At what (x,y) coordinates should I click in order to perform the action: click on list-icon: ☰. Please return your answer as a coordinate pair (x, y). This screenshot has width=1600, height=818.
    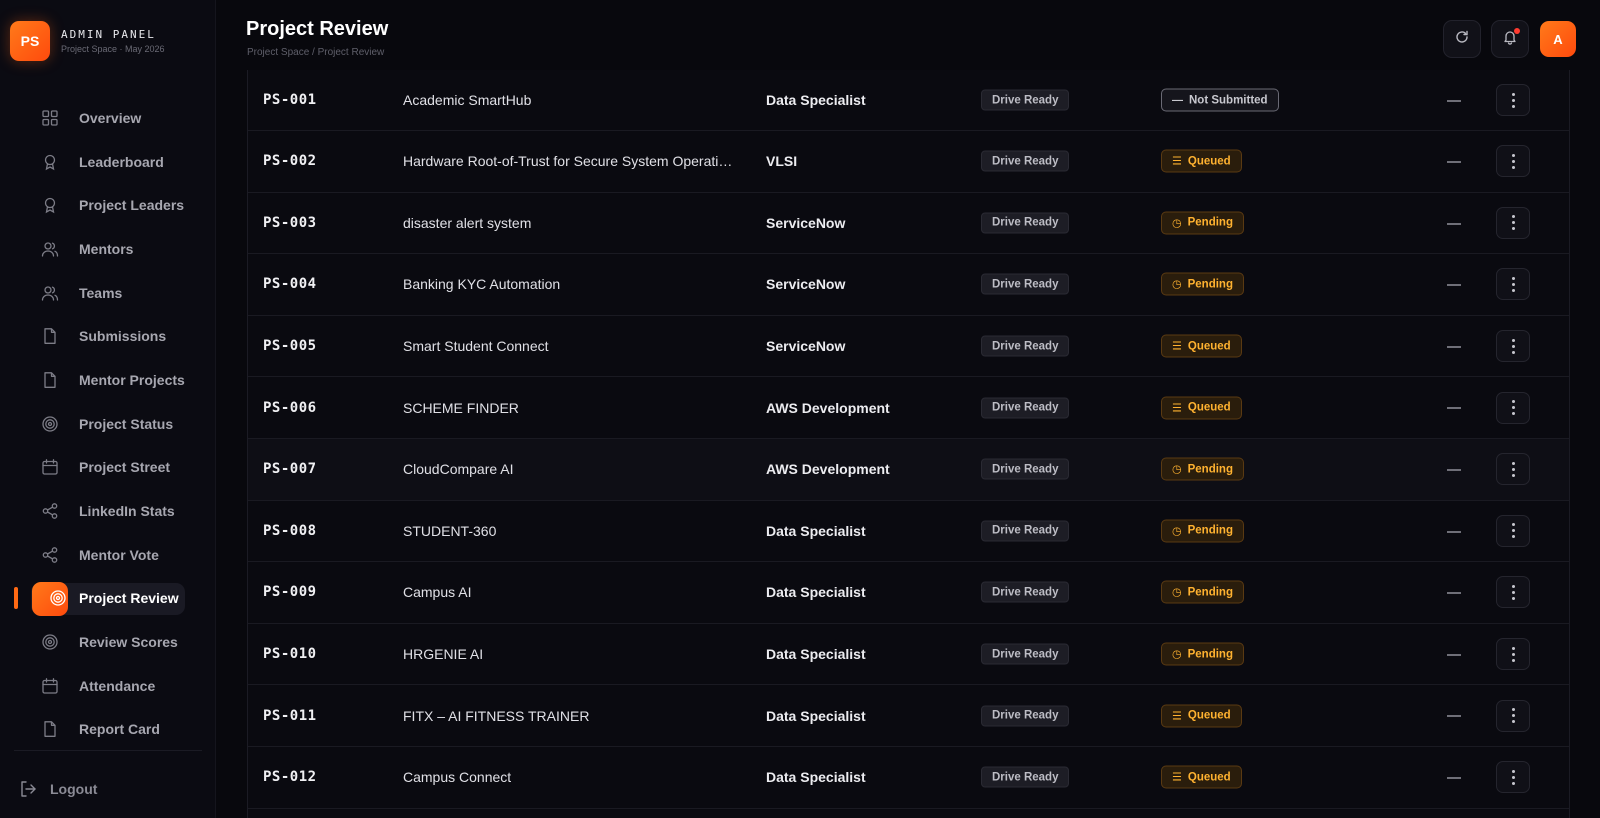
    Looking at the image, I should click on (1177, 716).